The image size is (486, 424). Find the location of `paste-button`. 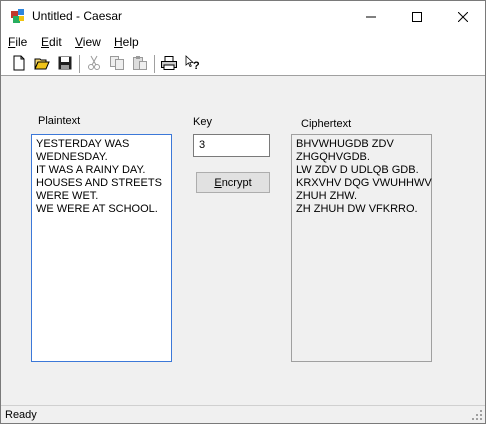

paste-button is located at coordinates (140, 64).